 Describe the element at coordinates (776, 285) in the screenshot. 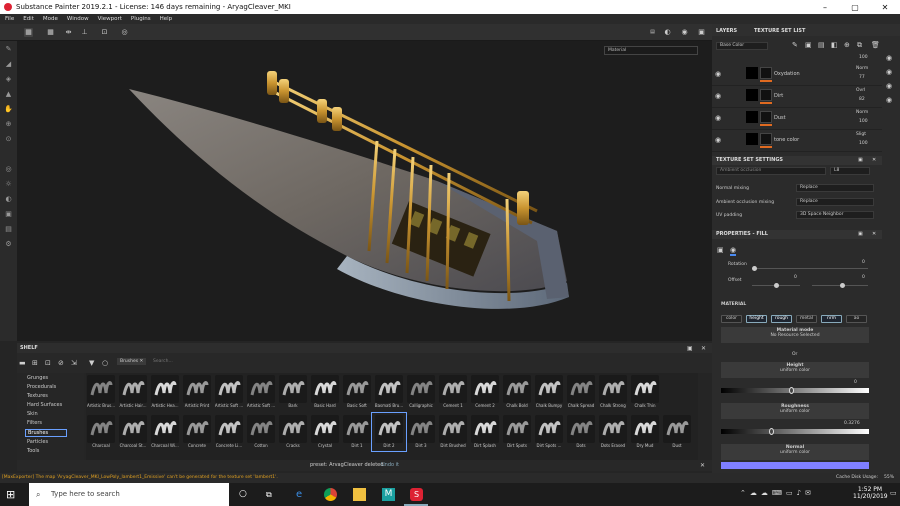

I see `offset-x-slider` at that location.